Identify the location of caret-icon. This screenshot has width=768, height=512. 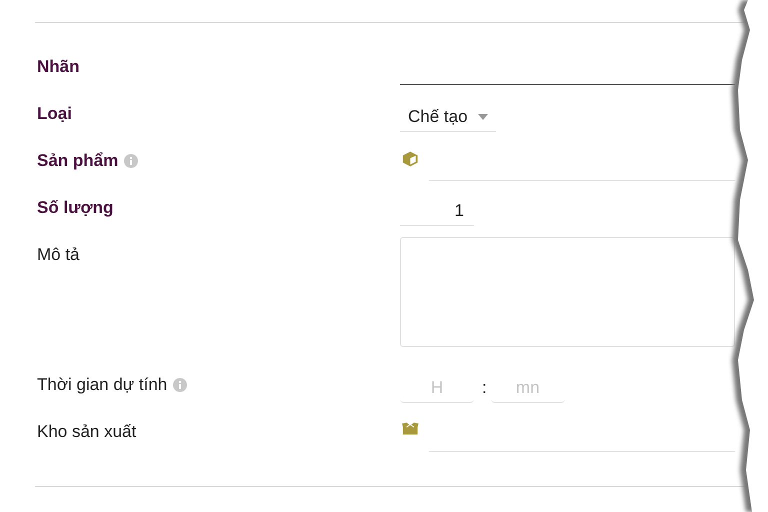
(483, 117).